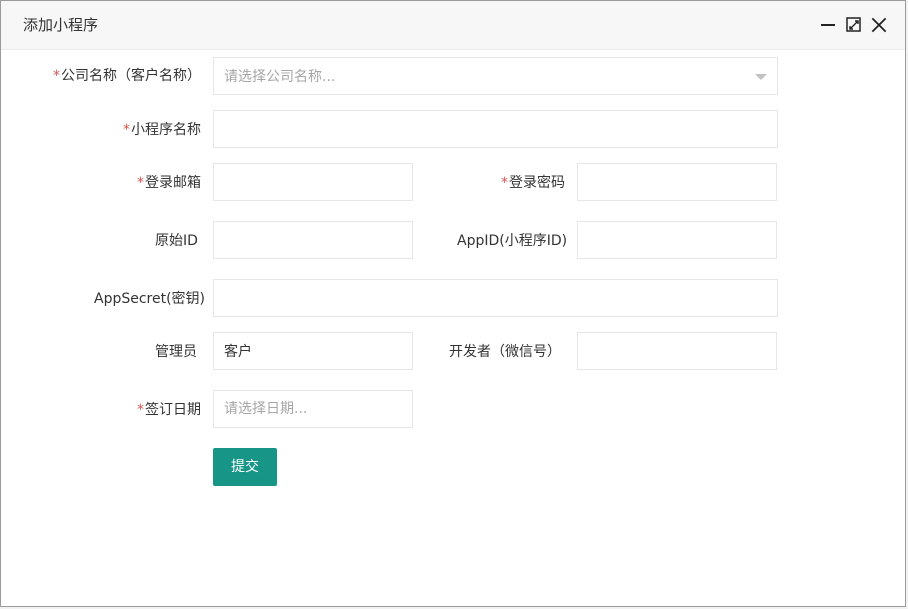 The width and height of the screenshot is (908, 609). What do you see at coordinates (879, 25) in the screenshot?
I see `close-icon` at bounding box center [879, 25].